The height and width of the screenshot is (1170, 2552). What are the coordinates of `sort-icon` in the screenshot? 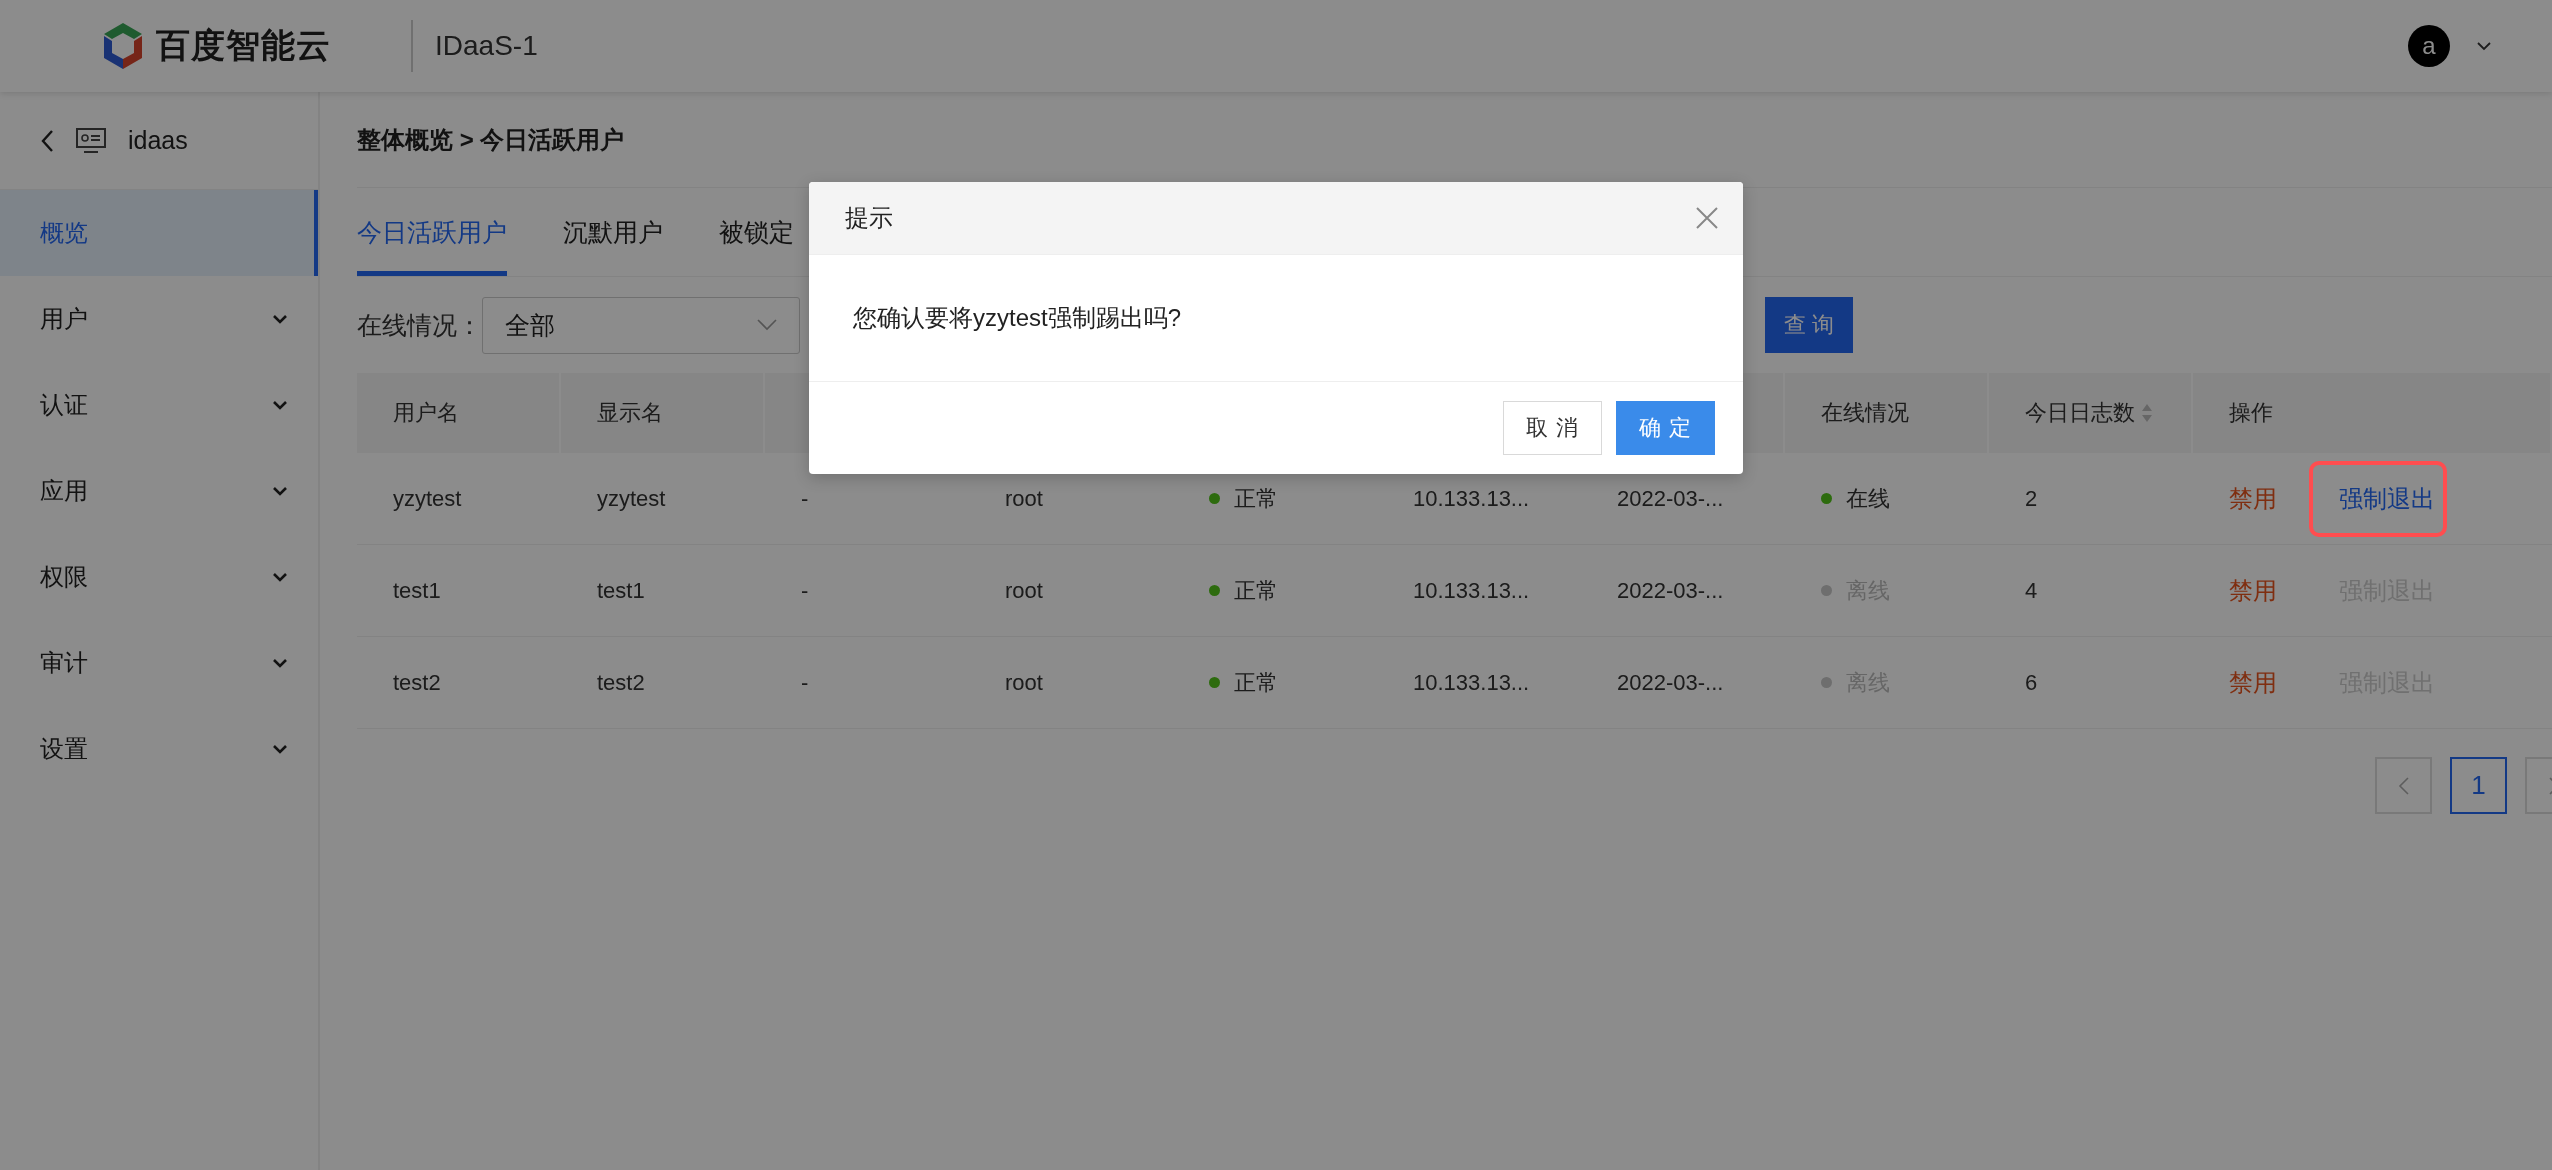 It's located at (2147, 413).